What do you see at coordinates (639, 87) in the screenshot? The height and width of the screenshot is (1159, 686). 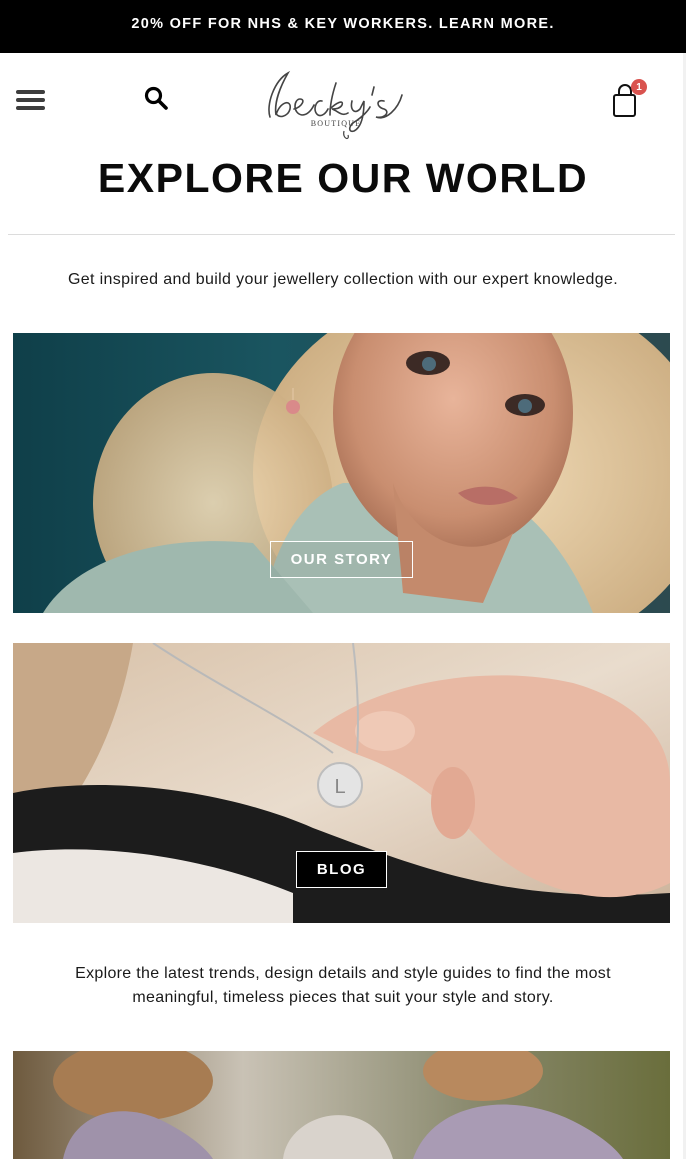 I see `cart-count-badge: 1` at bounding box center [639, 87].